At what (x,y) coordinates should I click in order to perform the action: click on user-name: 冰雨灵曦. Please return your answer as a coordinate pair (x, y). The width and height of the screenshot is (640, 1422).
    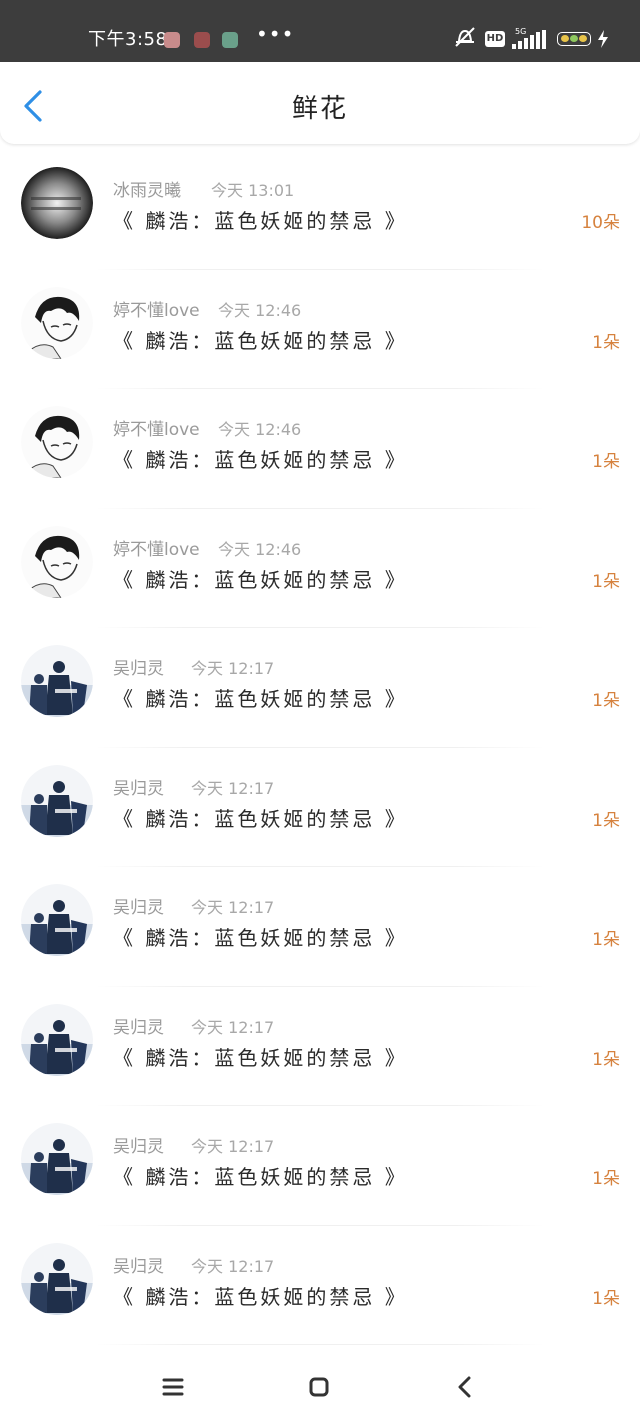
    Looking at the image, I should click on (147, 191).